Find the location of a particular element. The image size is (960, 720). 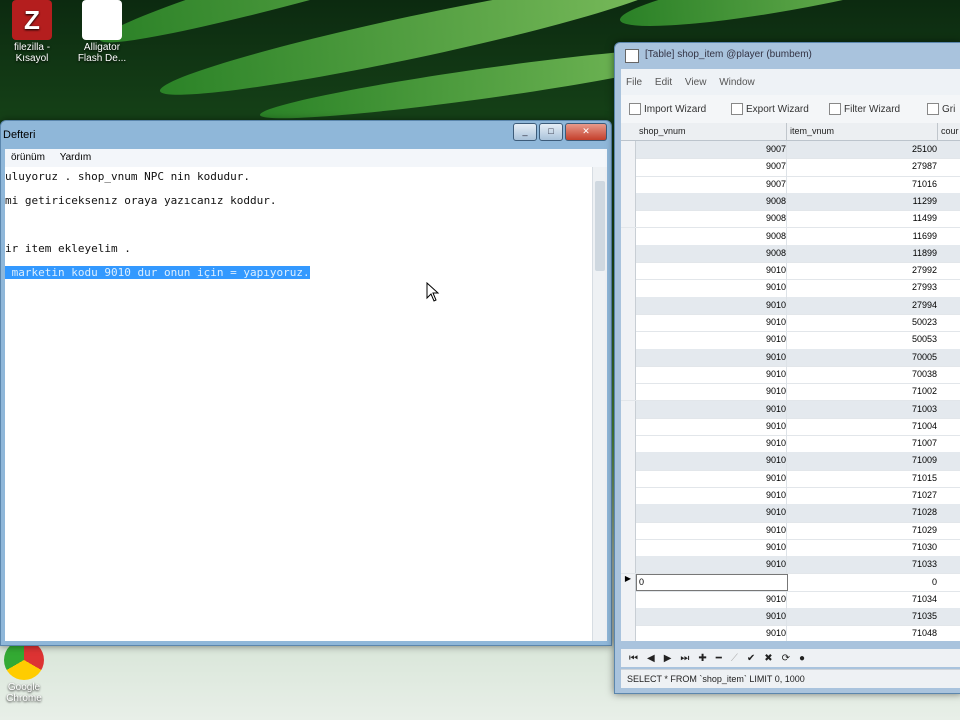

first-record-icon: ⏮ is located at coordinates (633, 658).